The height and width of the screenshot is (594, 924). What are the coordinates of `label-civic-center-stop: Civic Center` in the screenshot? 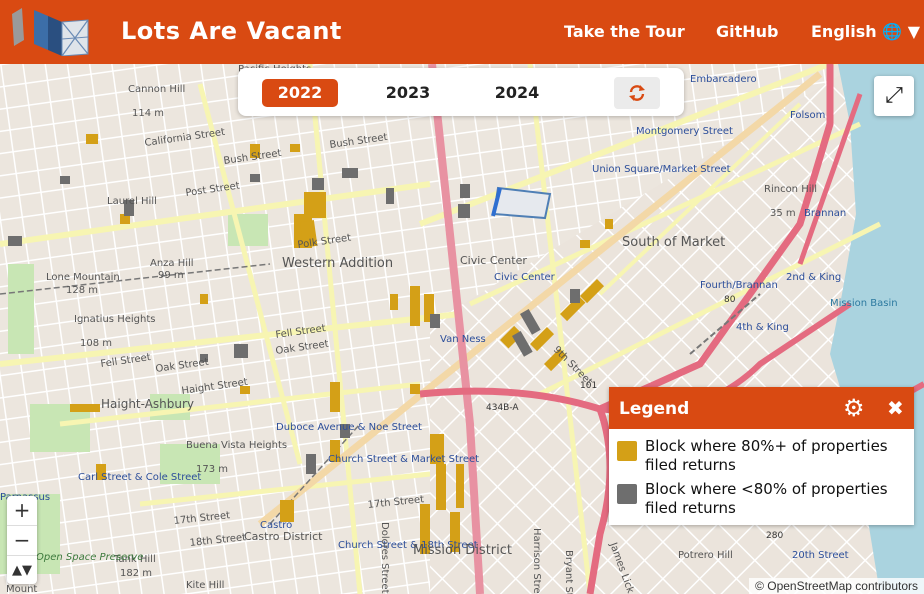 It's located at (525, 277).